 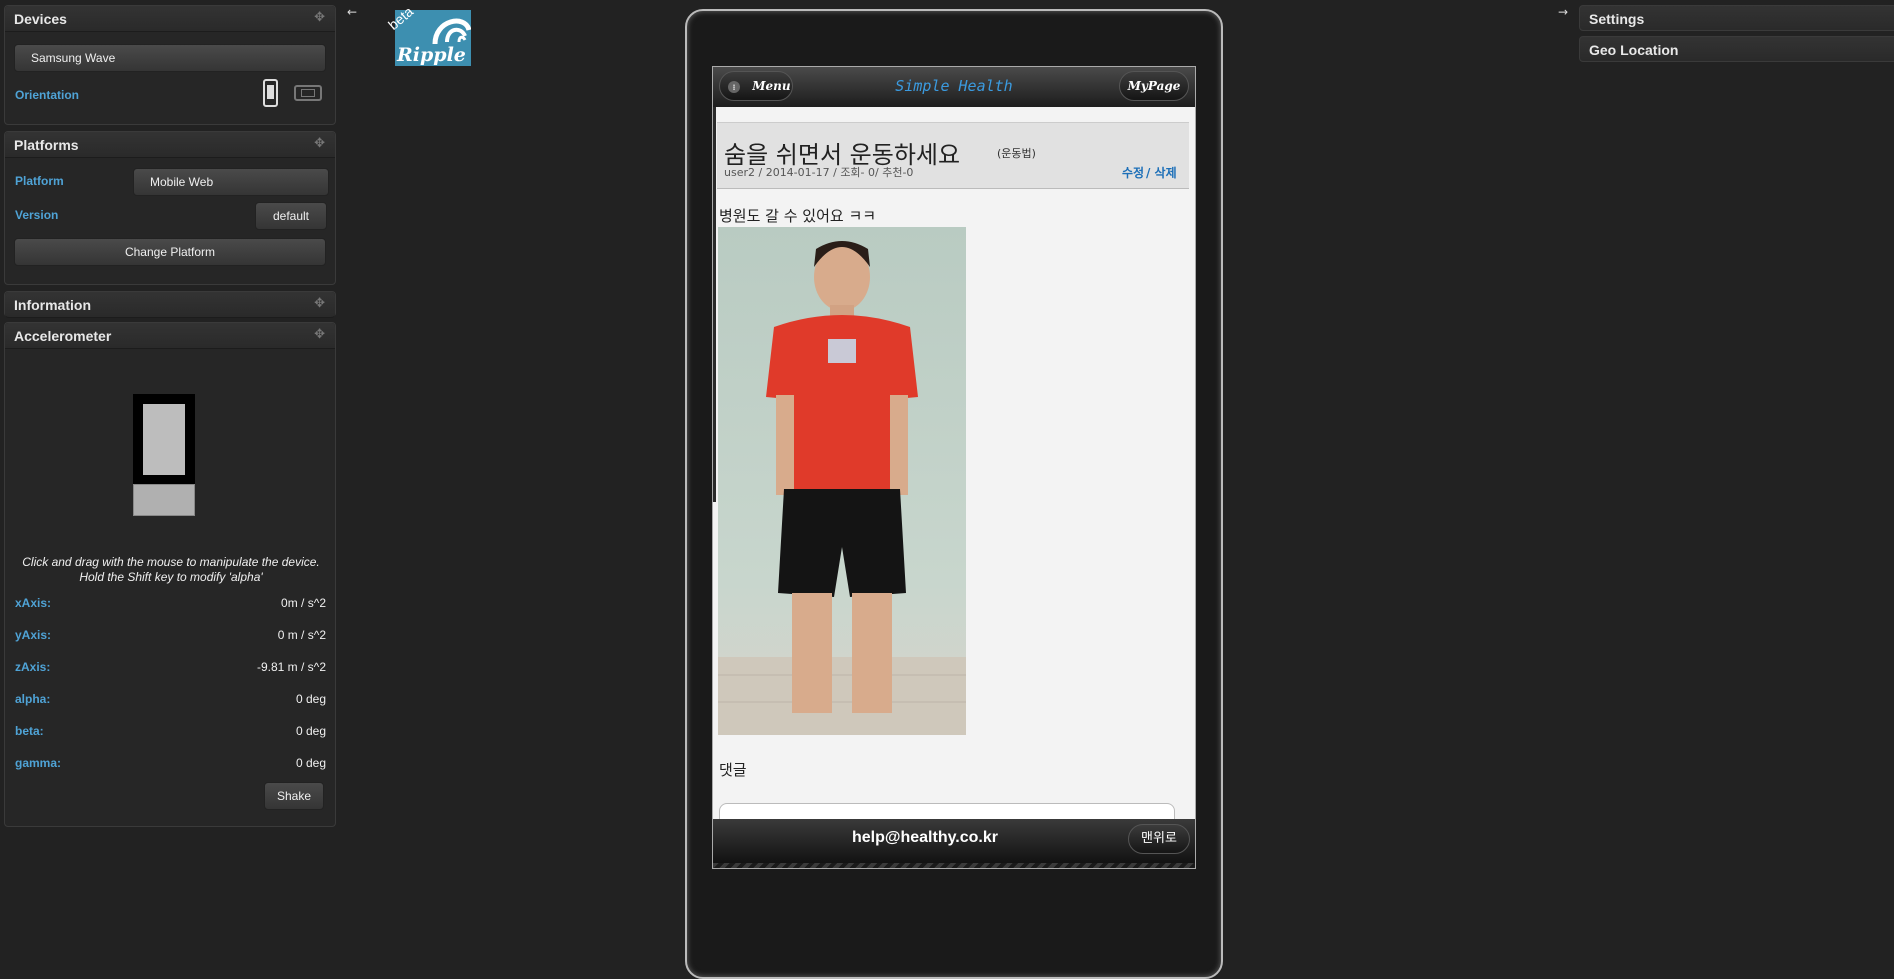 What do you see at coordinates (1736, 49) in the screenshot?
I see `geo-location-panel-header: Geo Location` at bounding box center [1736, 49].